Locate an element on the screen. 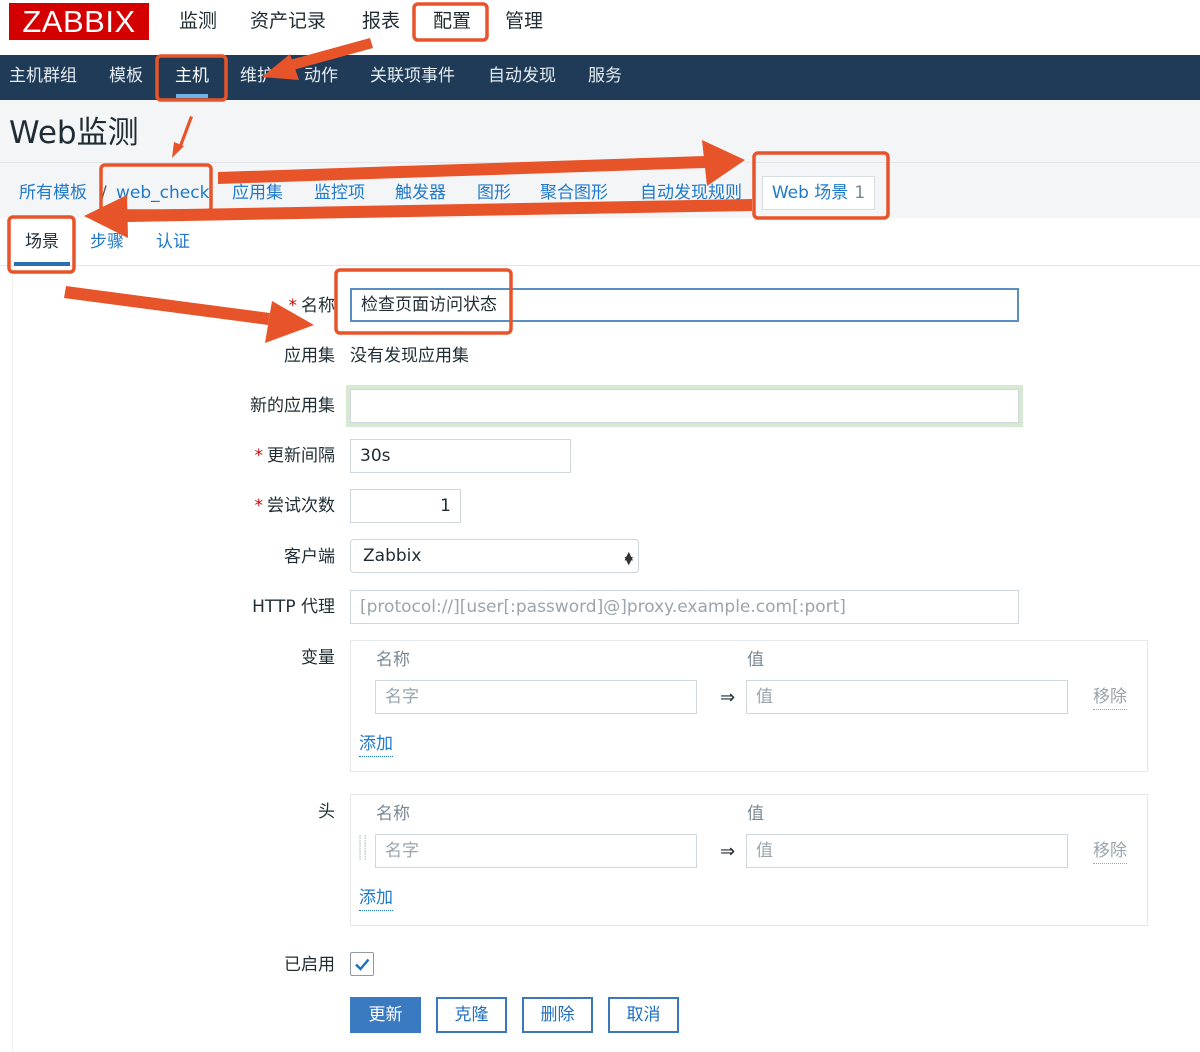 The width and height of the screenshot is (1200, 1052). headers-col-value: 值 is located at coordinates (755, 814).